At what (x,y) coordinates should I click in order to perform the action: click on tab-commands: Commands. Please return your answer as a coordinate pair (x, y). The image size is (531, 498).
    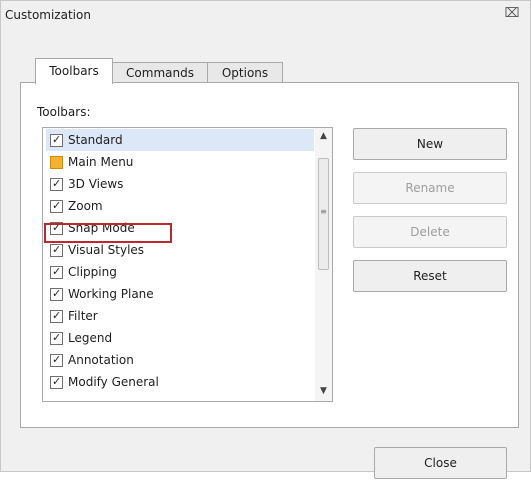
    Looking at the image, I should click on (160, 72).